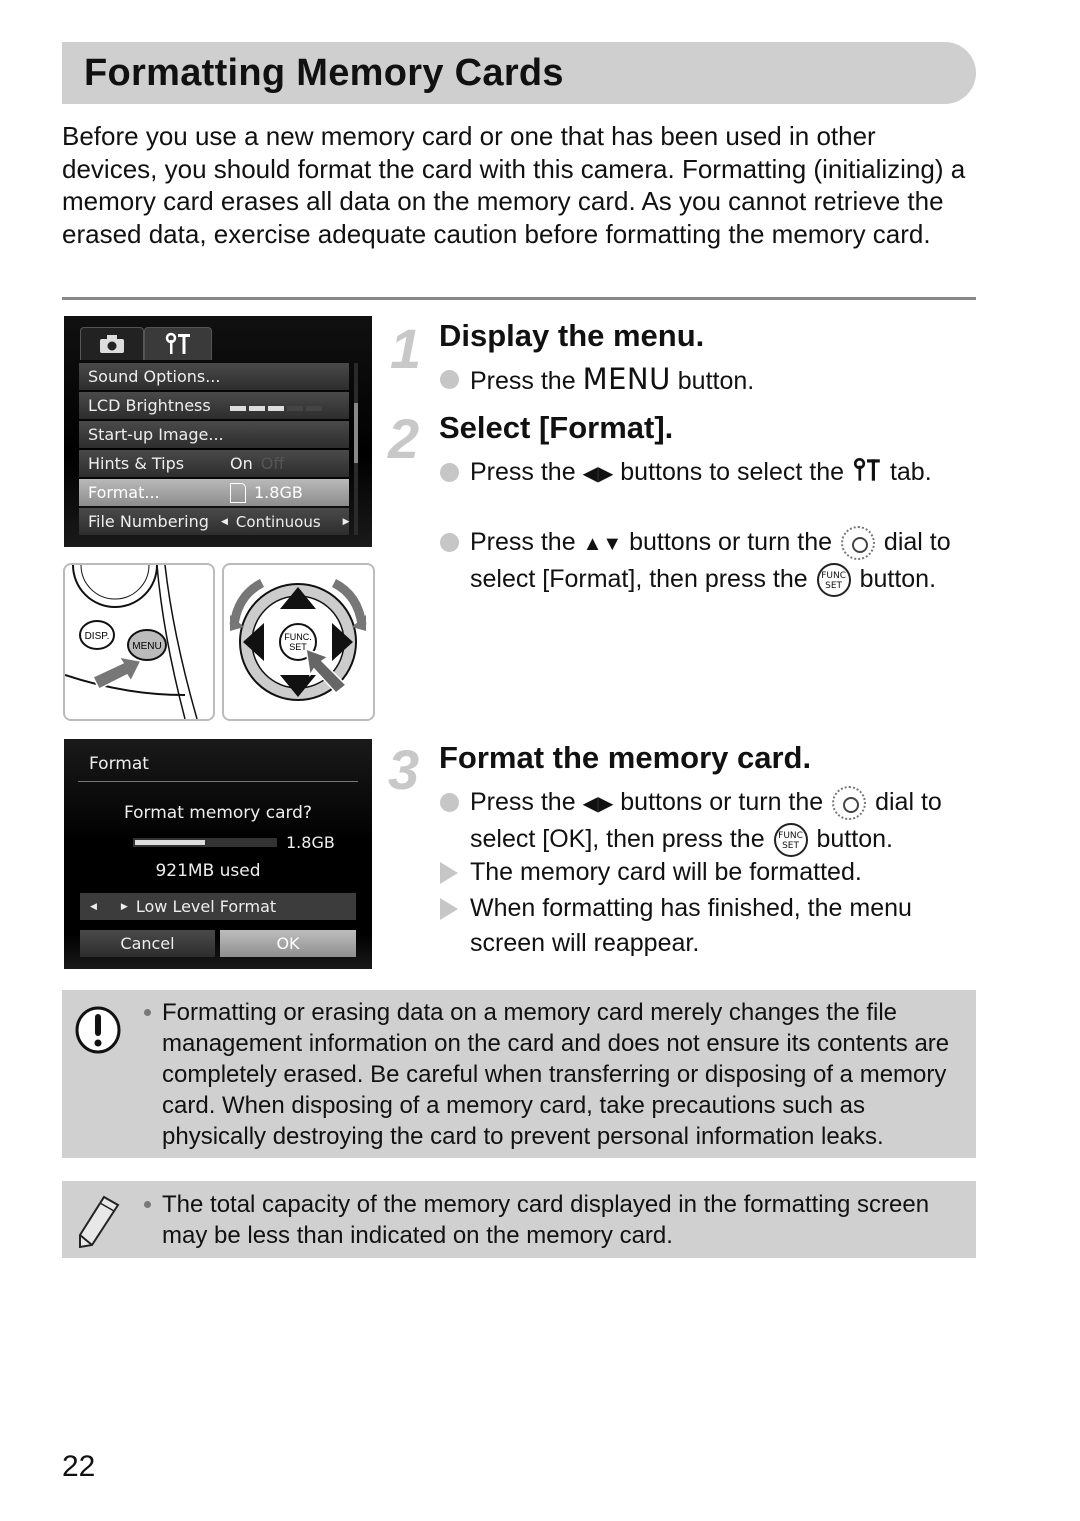 The width and height of the screenshot is (1080, 1521). I want to click on hints-on: On, so click(241, 463).